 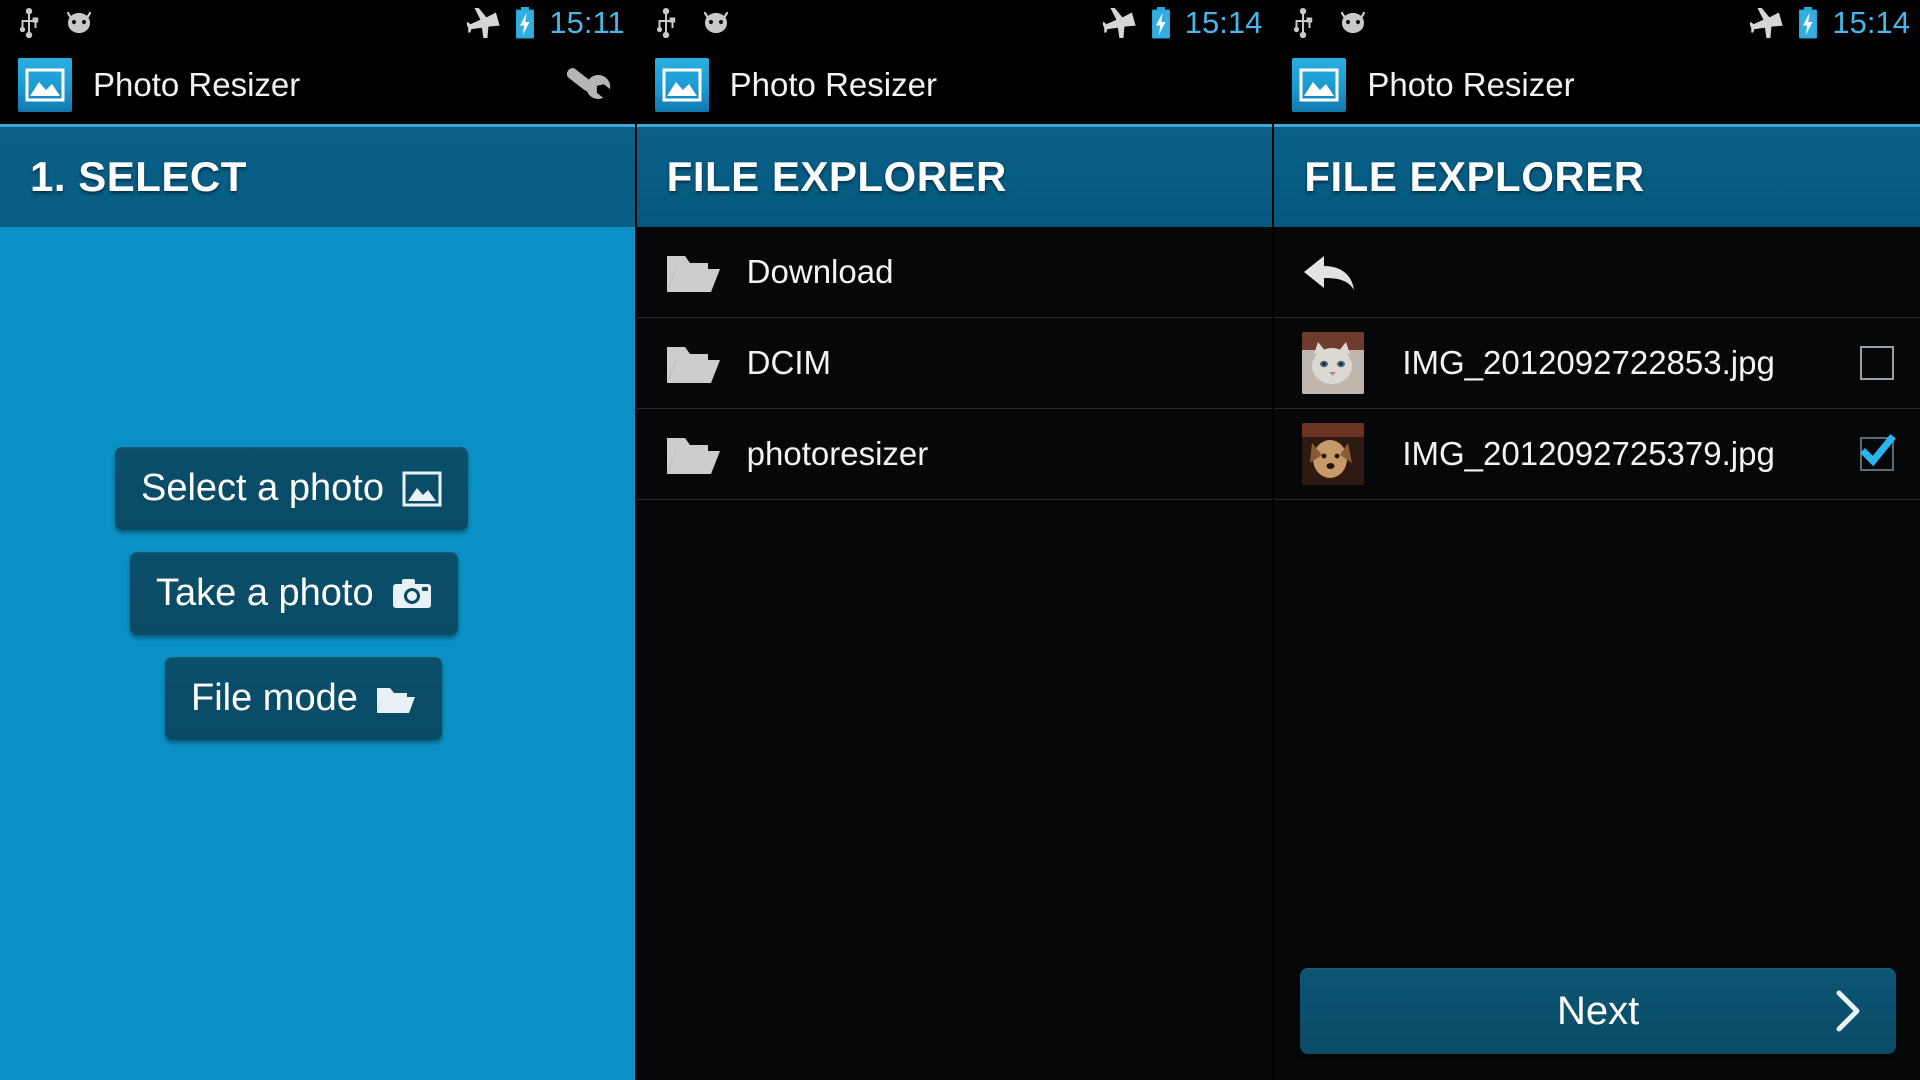 I want to click on file-mode-label: File mode, so click(x=274, y=698).